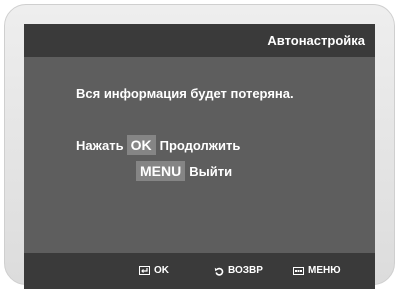 Image resolution: width=401 pixels, height=289 pixels. Describe the element at coordinates (324, 270) in the screenshot. I see `hint-menu-label: МЕНЮ` at that location.